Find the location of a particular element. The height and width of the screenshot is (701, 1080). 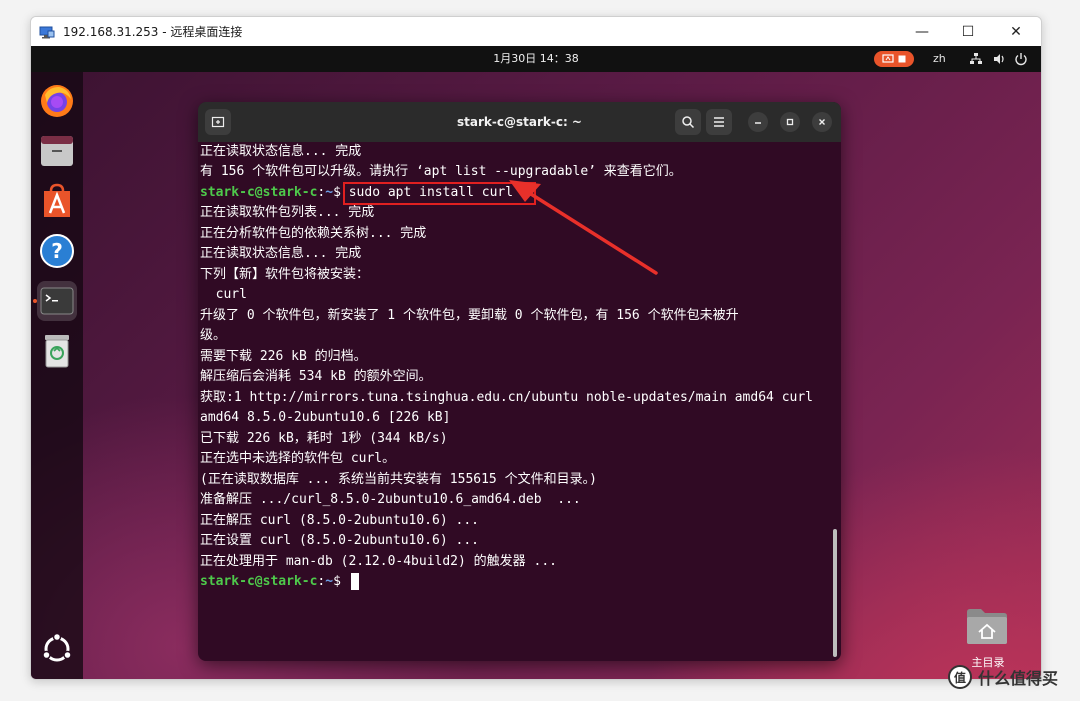

scrollbar-thumb is located at coordinates (835, 593).